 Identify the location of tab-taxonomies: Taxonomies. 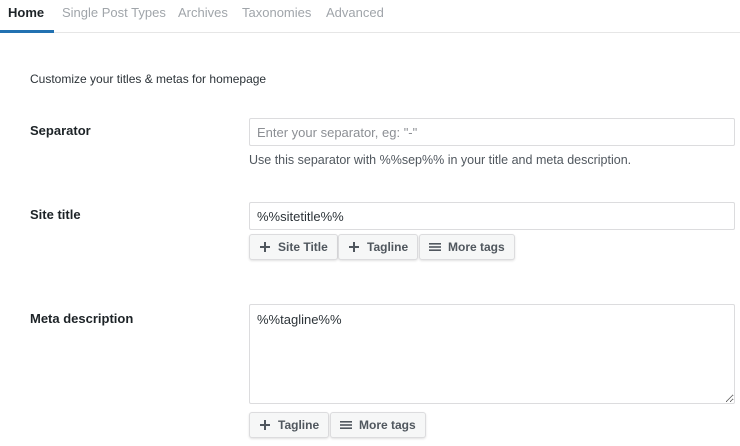
(276, 13).